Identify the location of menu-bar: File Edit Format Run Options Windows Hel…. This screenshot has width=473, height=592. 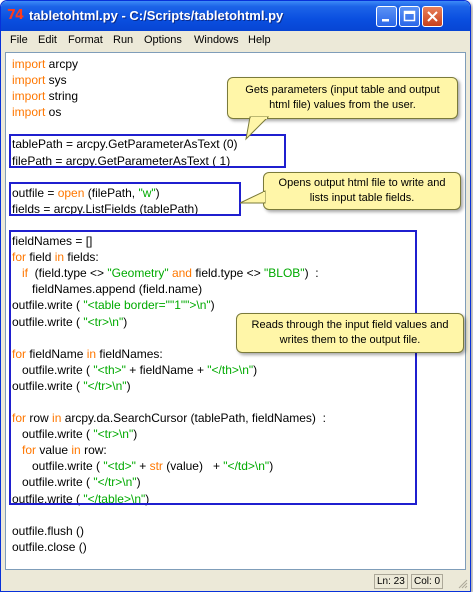
(235, 41).